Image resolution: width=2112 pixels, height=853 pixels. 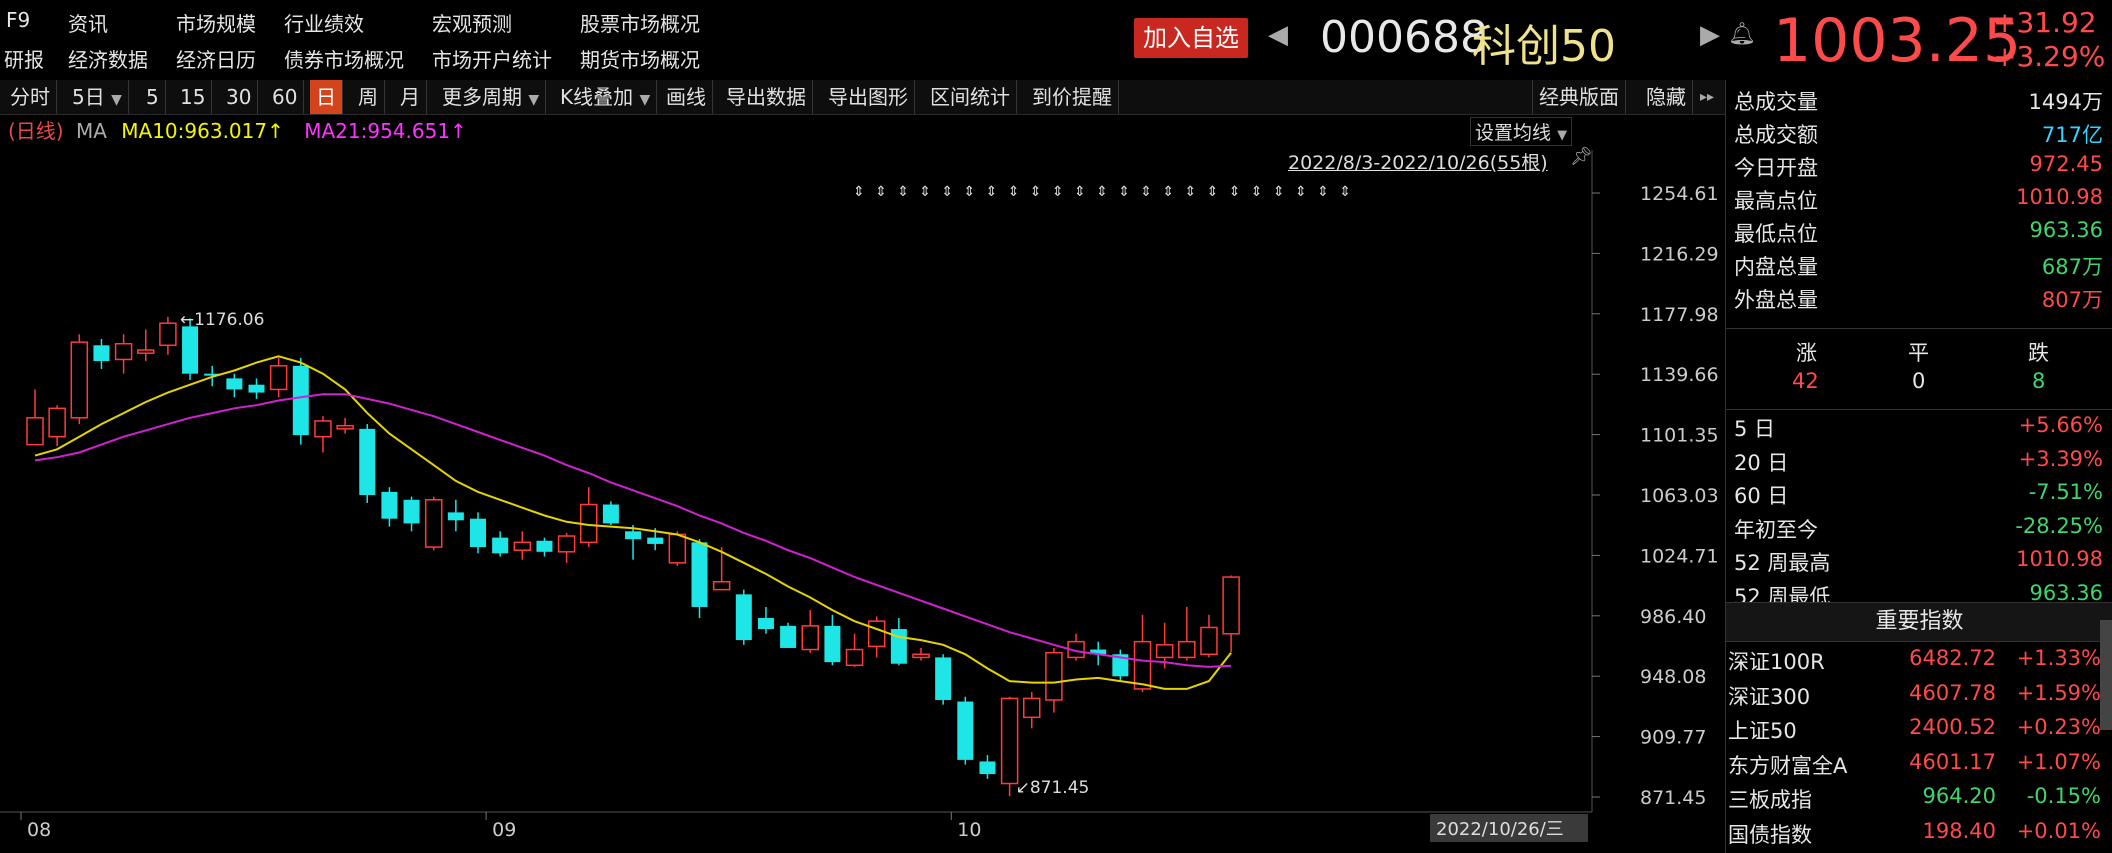 I want to click on bell-icon: 🔔︎, so click(x=1742, y=34).